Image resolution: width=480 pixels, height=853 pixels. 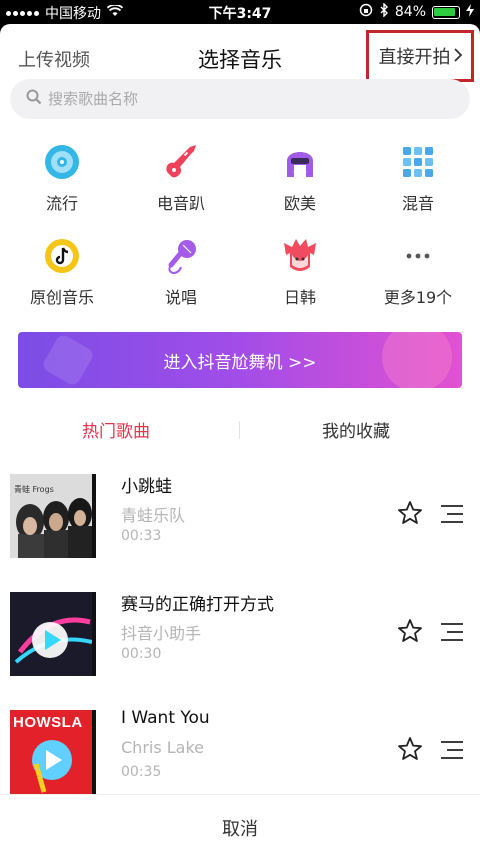 I want to click on category-label: 混音, so click(x=417, y=203).